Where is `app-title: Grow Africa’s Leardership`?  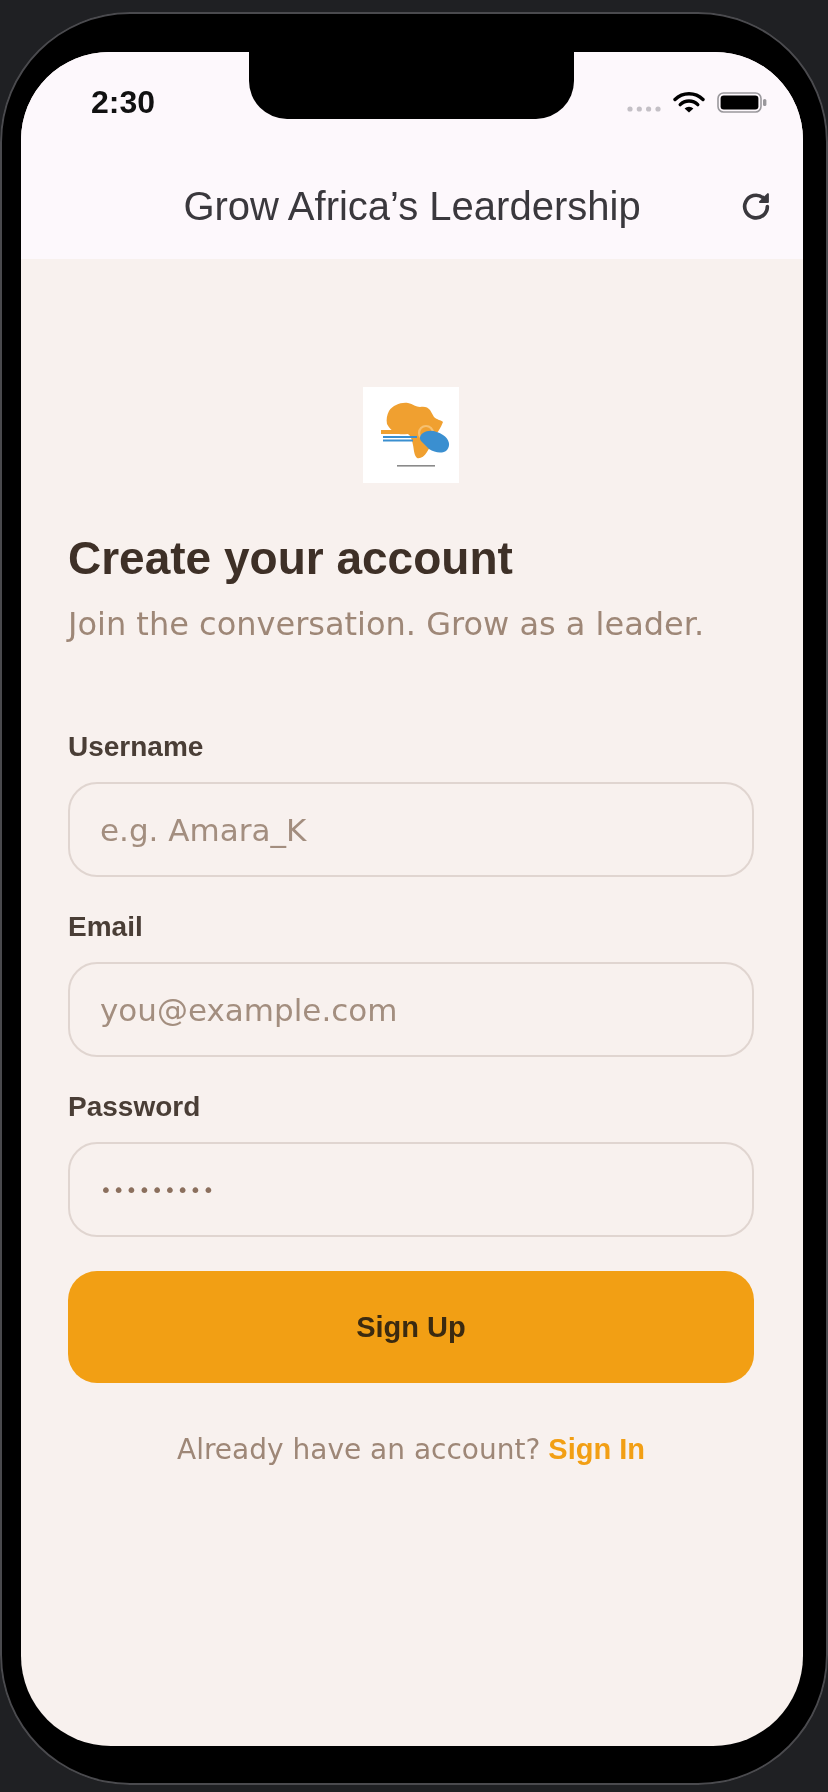 app-title: Grow Africa’s Leardership is located at coordinates (412, 206).